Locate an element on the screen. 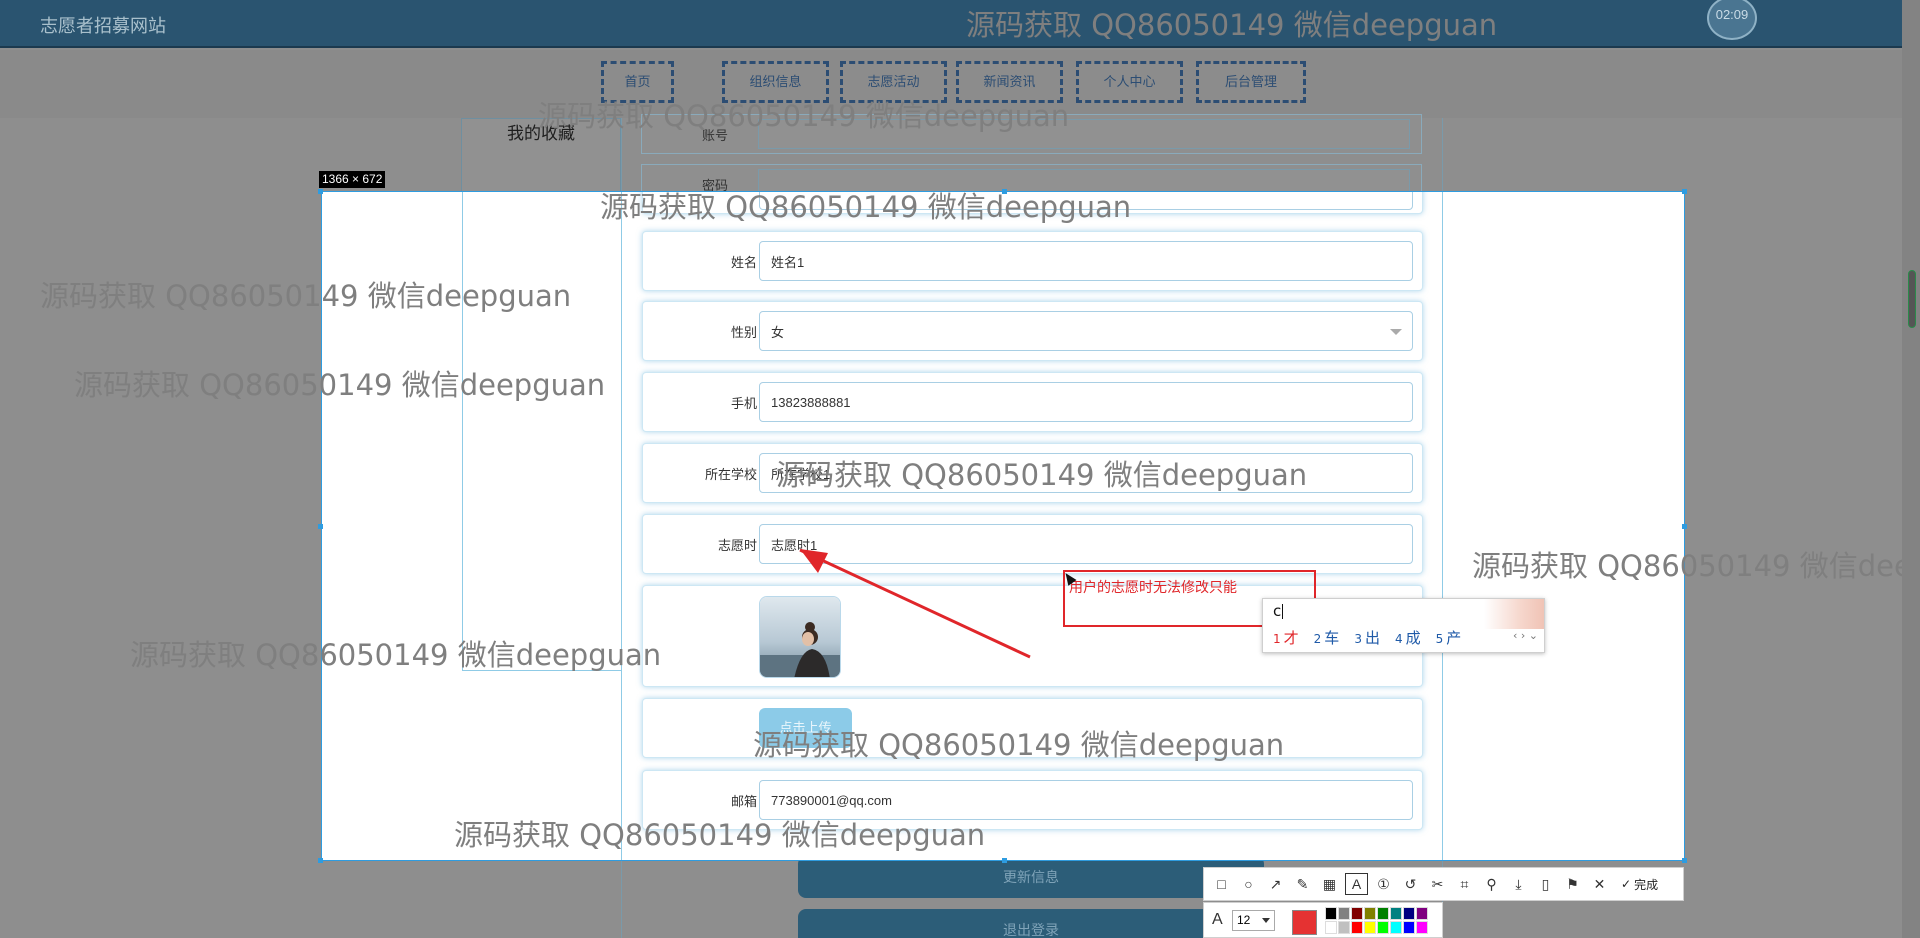  cut-icon: ✂ is located at coordinates (1437, 884).